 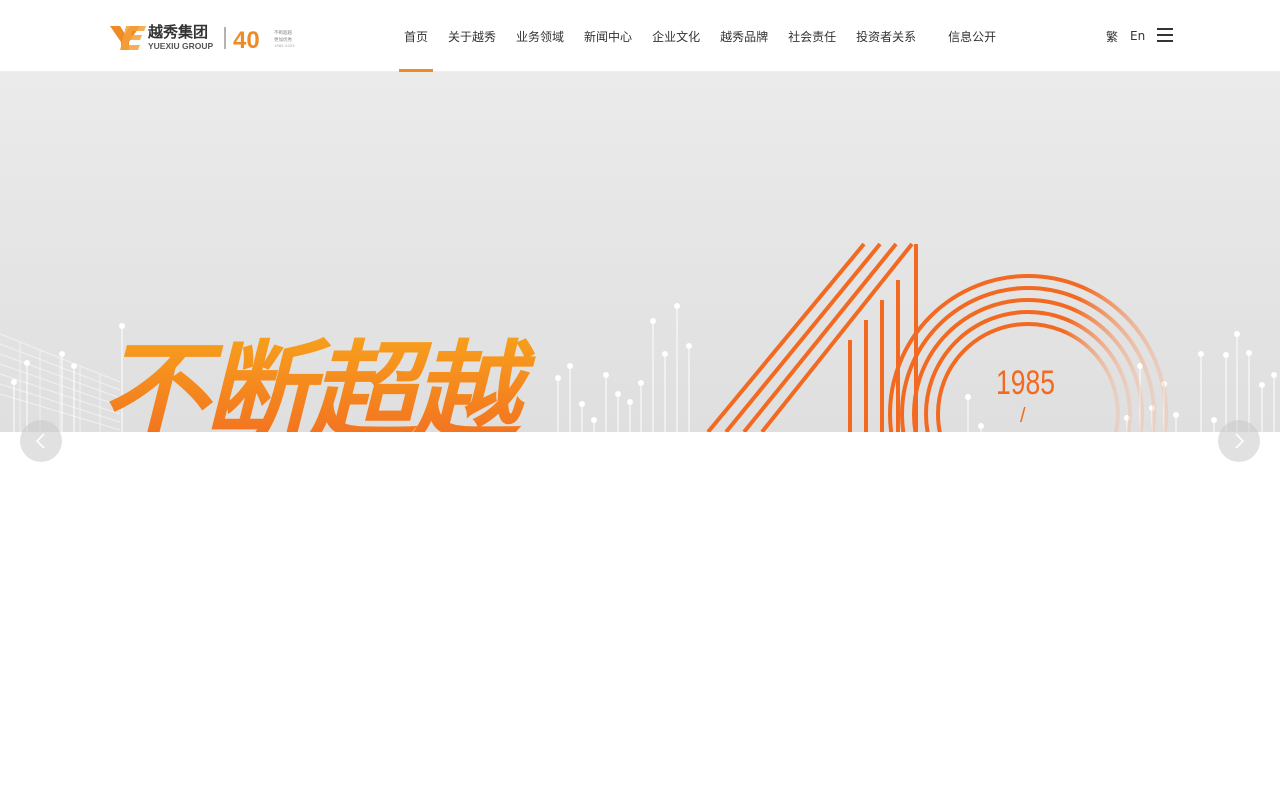 I want to click on badge-line-2: 更加优秀, so click(x=283, y=39).